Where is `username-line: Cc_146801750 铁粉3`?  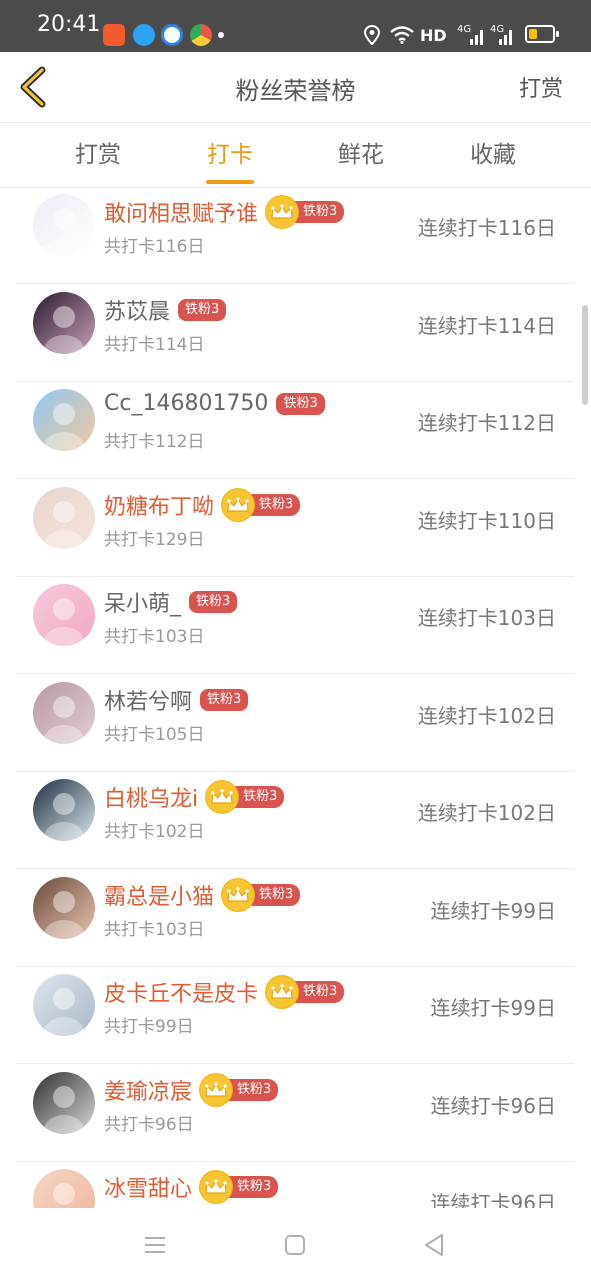
username-line: Cc_146801750 铁粉3 is located at coordinates (214, 403).